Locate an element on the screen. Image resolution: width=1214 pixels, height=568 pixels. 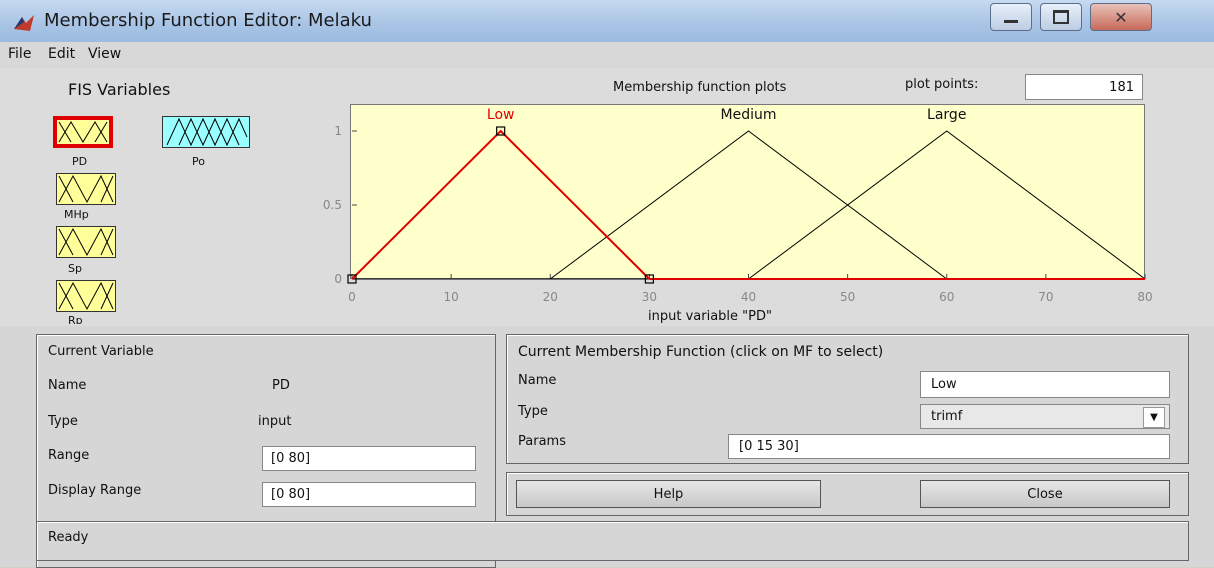
menu-bar: File Edit View is located at coordinates (607, 55).